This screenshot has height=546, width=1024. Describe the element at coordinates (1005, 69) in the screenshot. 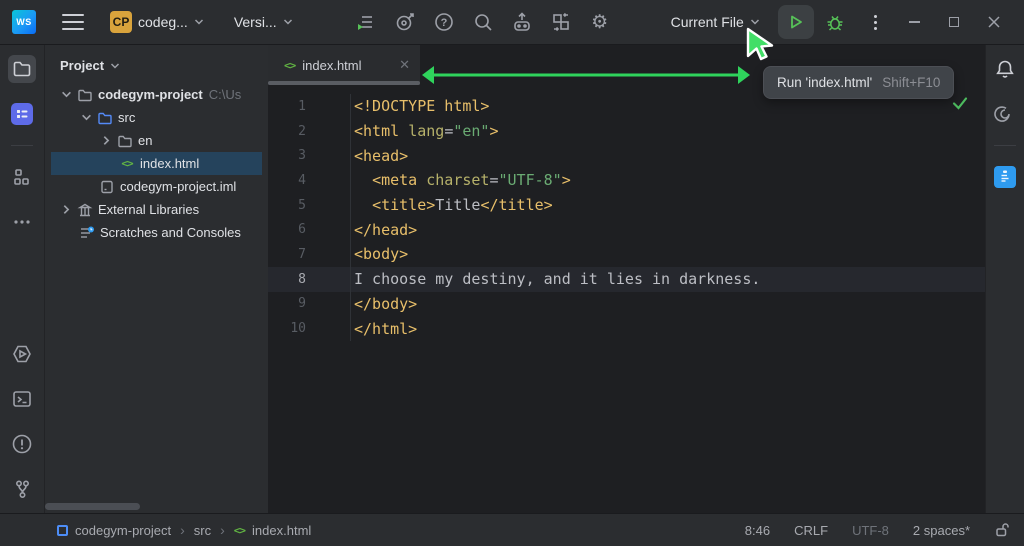

I see `sidebar-item-notifications` at that location.